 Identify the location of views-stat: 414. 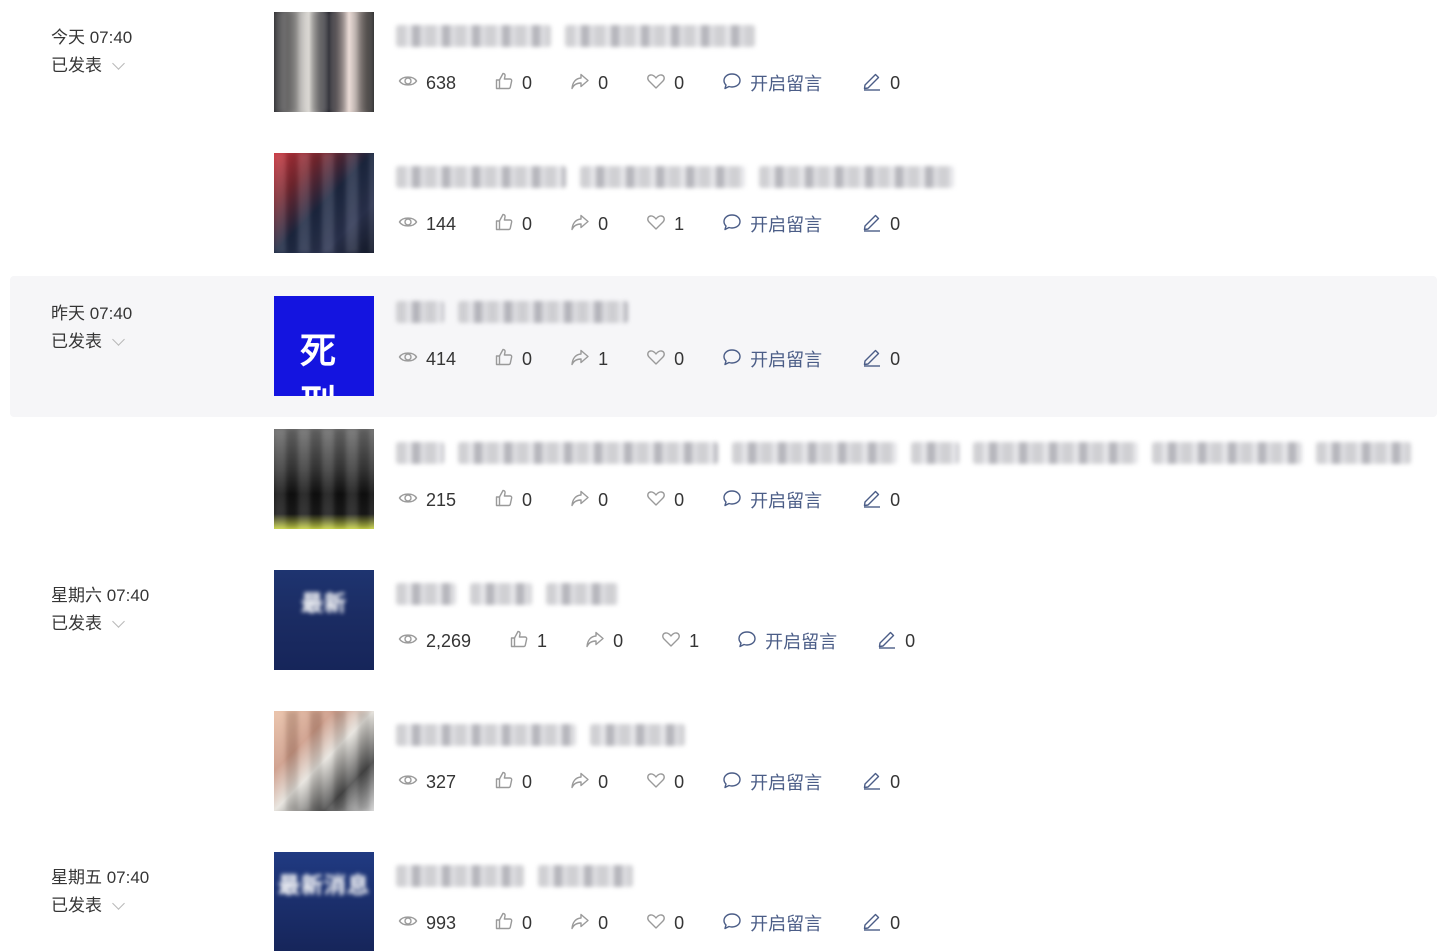
(427, 359).